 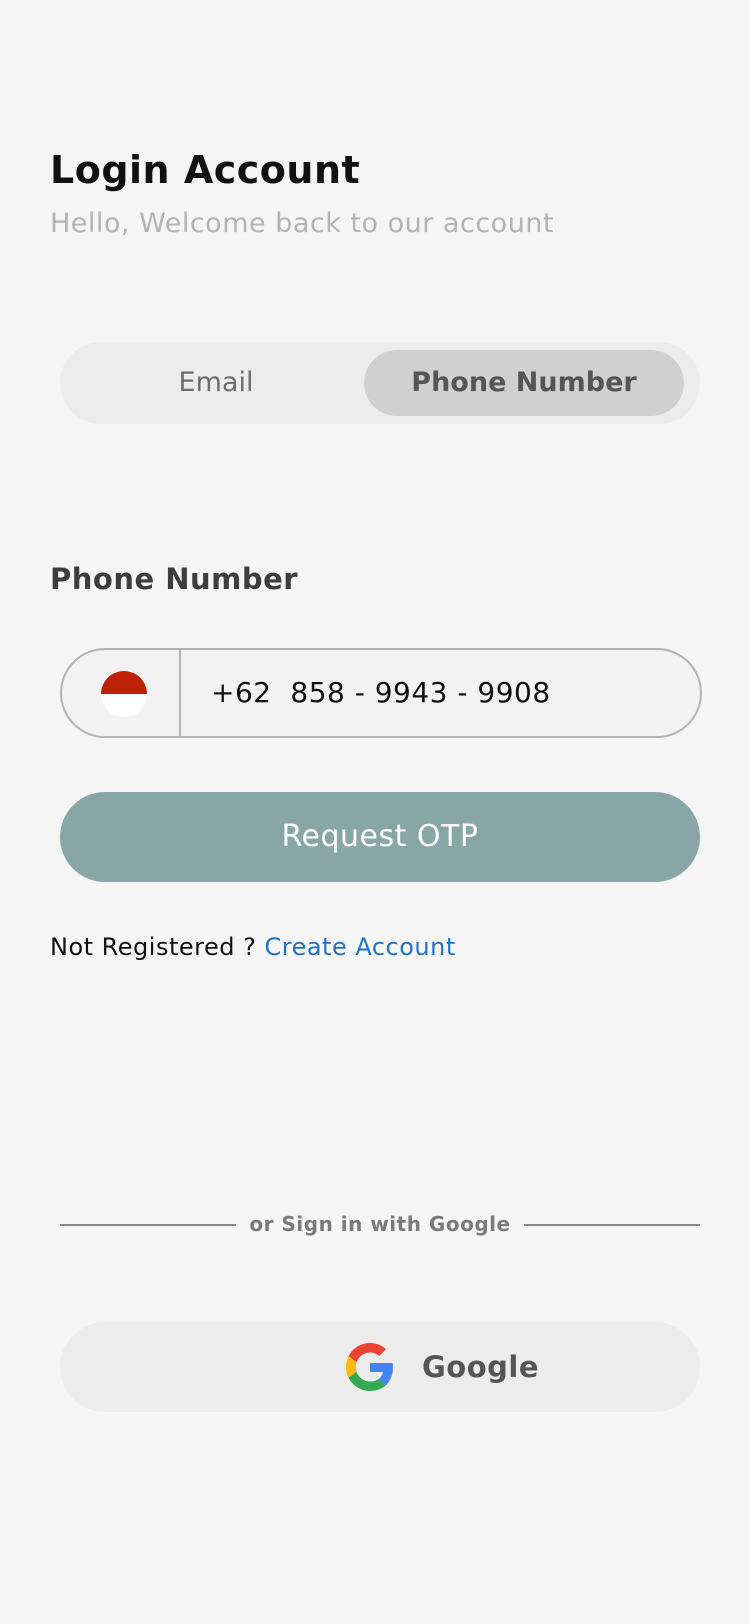 What do you see at coordinates (216, 383) in the screenshot?
I see `tab-email: Email` at bounding box center [216, 383].